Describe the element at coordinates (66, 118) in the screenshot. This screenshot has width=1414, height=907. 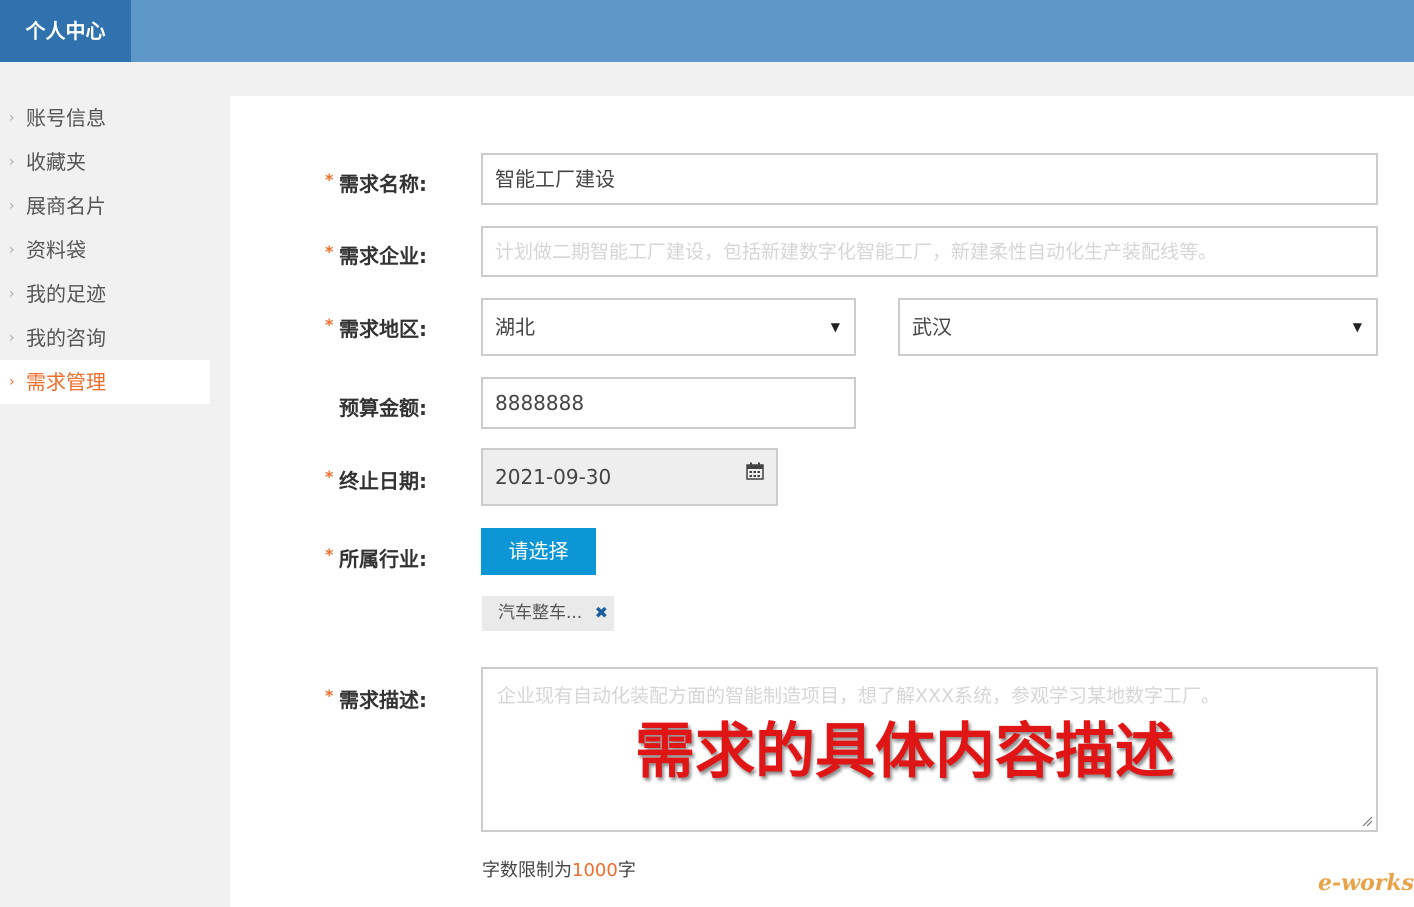
I see `sidebar-item-label: 账号信息` at that location.